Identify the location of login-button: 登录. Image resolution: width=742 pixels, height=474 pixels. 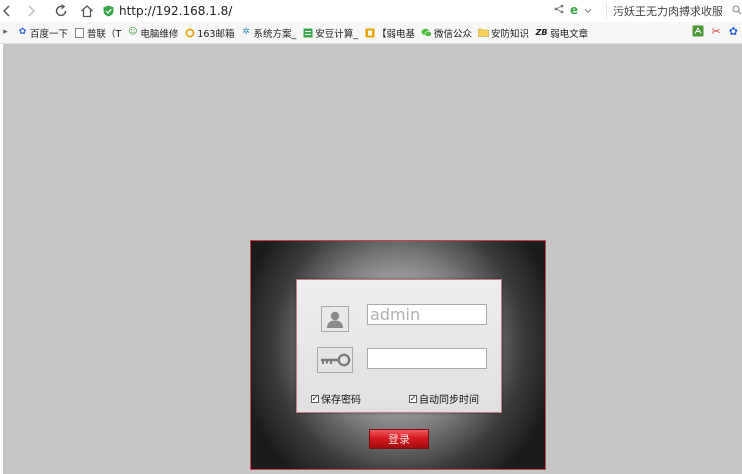
(399, 439).